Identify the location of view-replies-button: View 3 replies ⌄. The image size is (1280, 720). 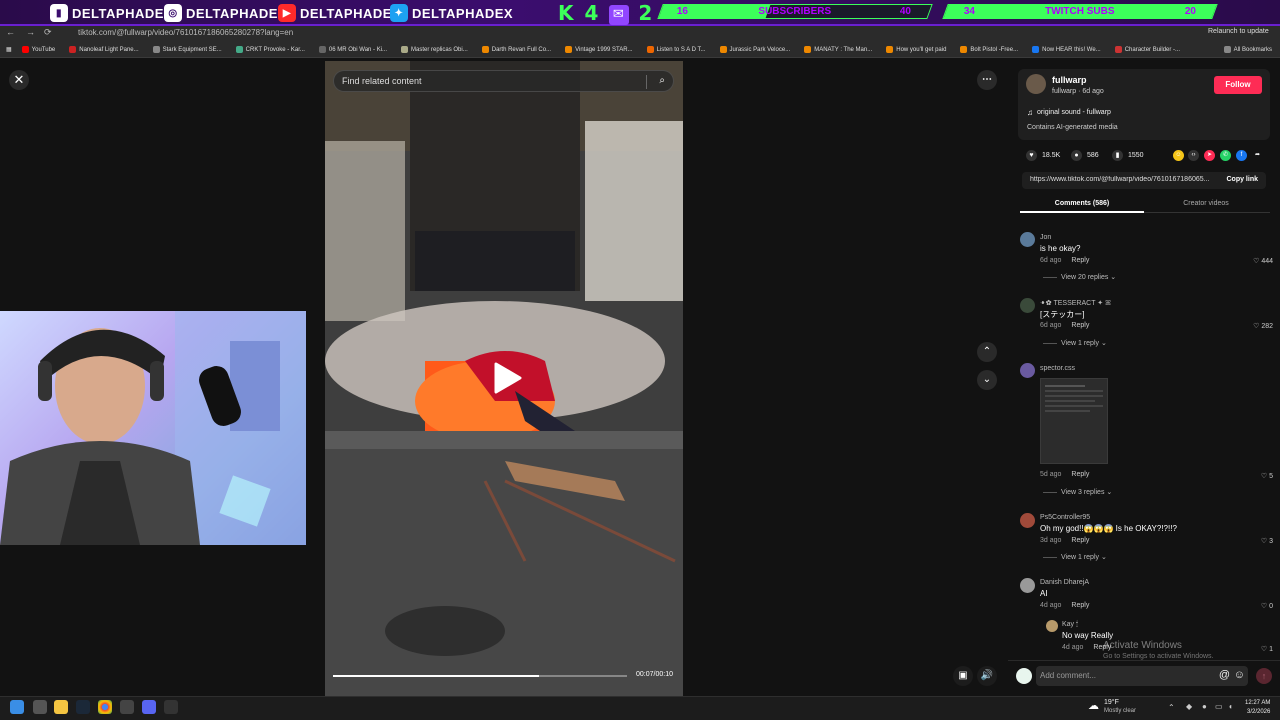
(1077, 492).